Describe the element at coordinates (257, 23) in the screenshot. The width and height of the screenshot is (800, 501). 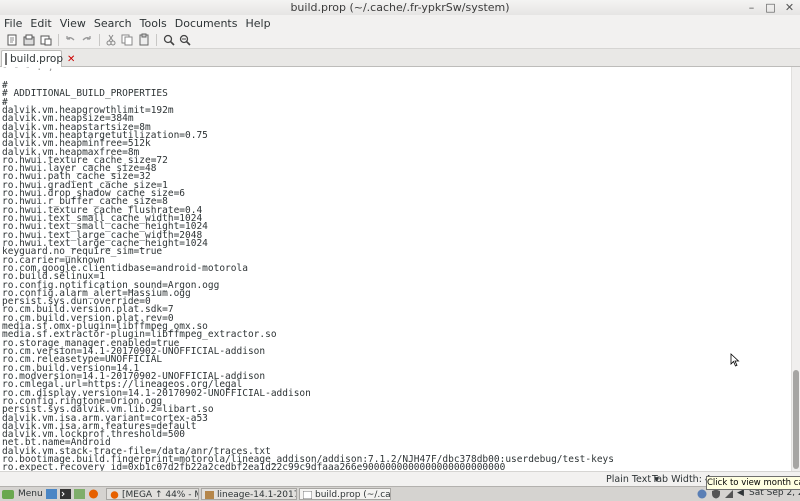
I see `menu-help: Help` at that location.